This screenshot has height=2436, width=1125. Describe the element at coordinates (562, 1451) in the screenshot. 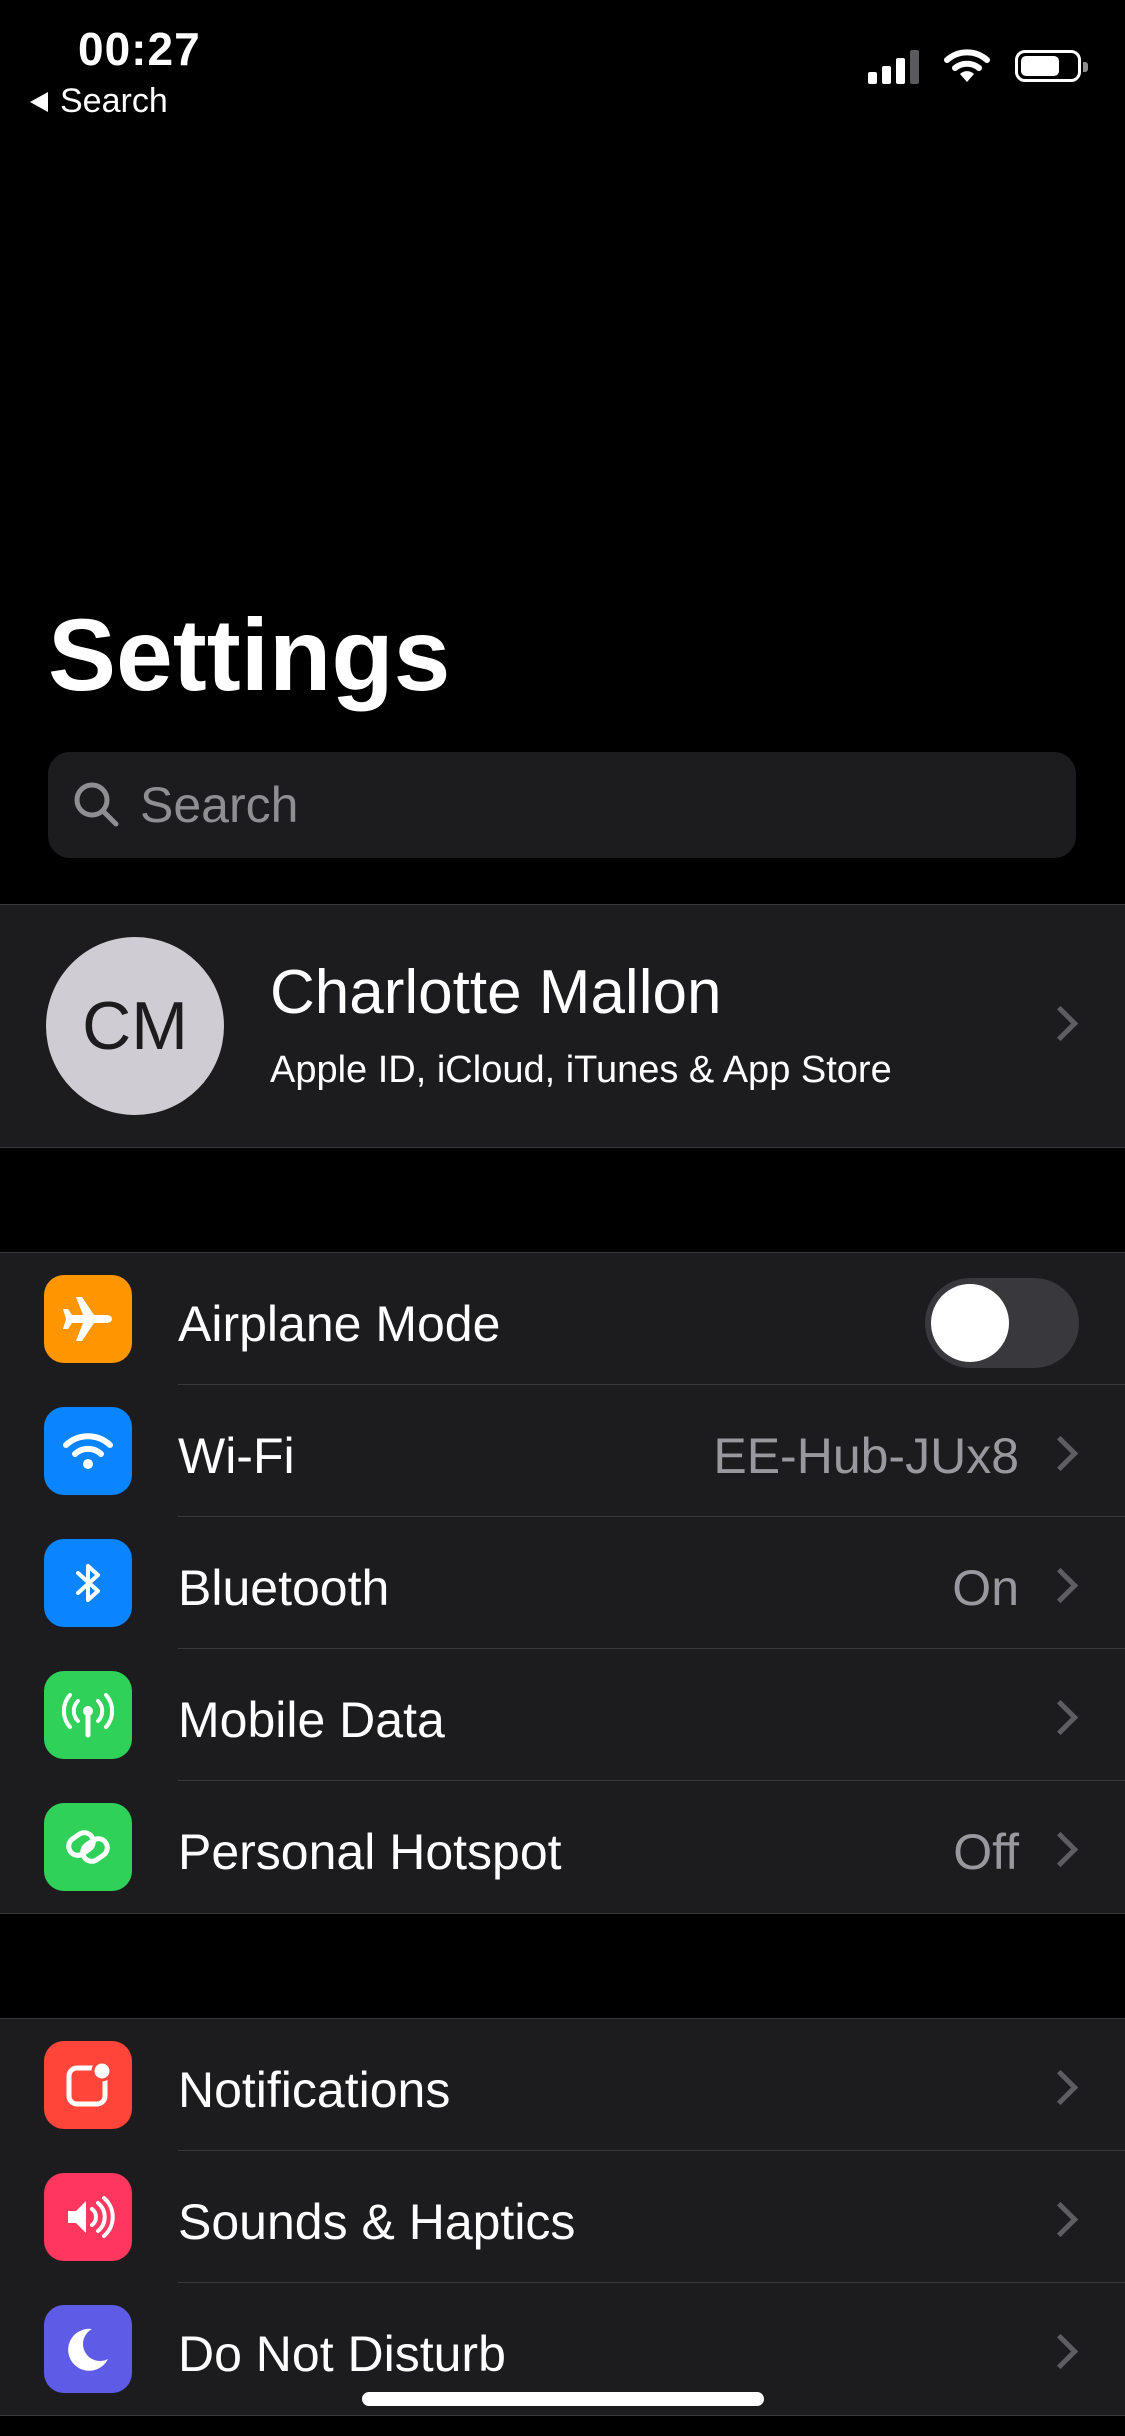

I see `settings-row-wifi: Wi-Fi EE-Hub-JUx8` at that location.